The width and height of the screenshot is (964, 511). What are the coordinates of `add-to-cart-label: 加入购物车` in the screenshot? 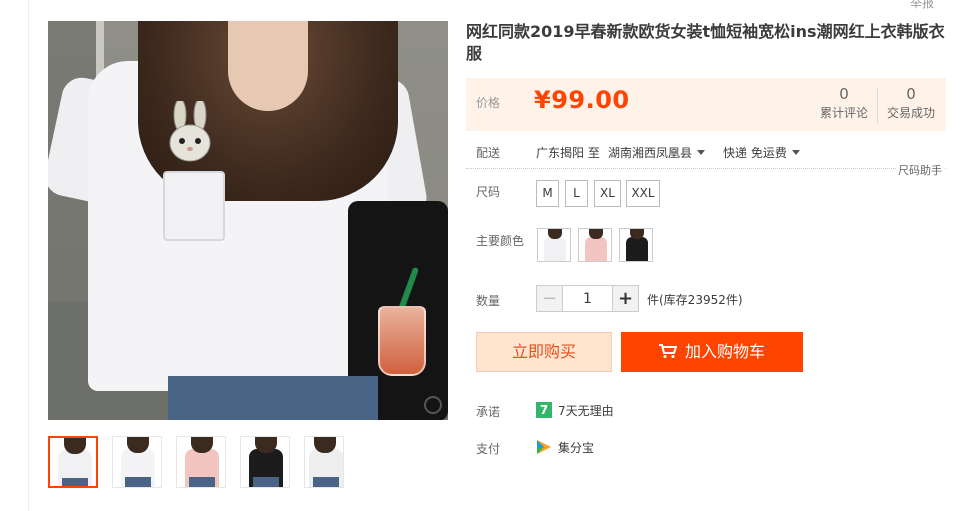 It's located at (724, 351).